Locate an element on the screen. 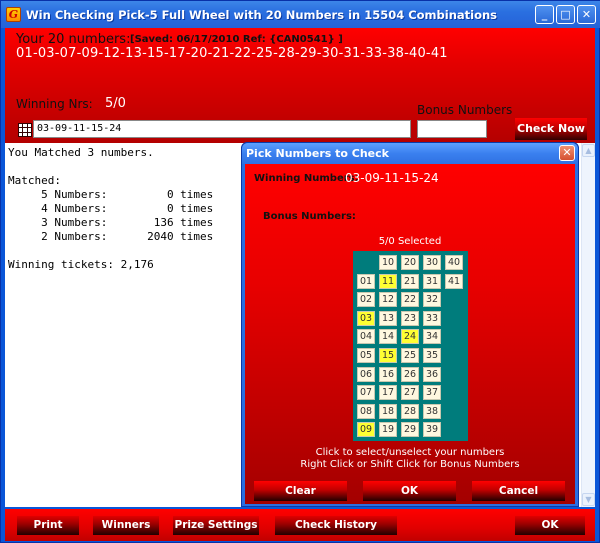 Image resolution: width=600 pixels, height=543 pixels. dialog-title-bar: Pick Numbers to Check ✕ is located at coordinates (410, 153).